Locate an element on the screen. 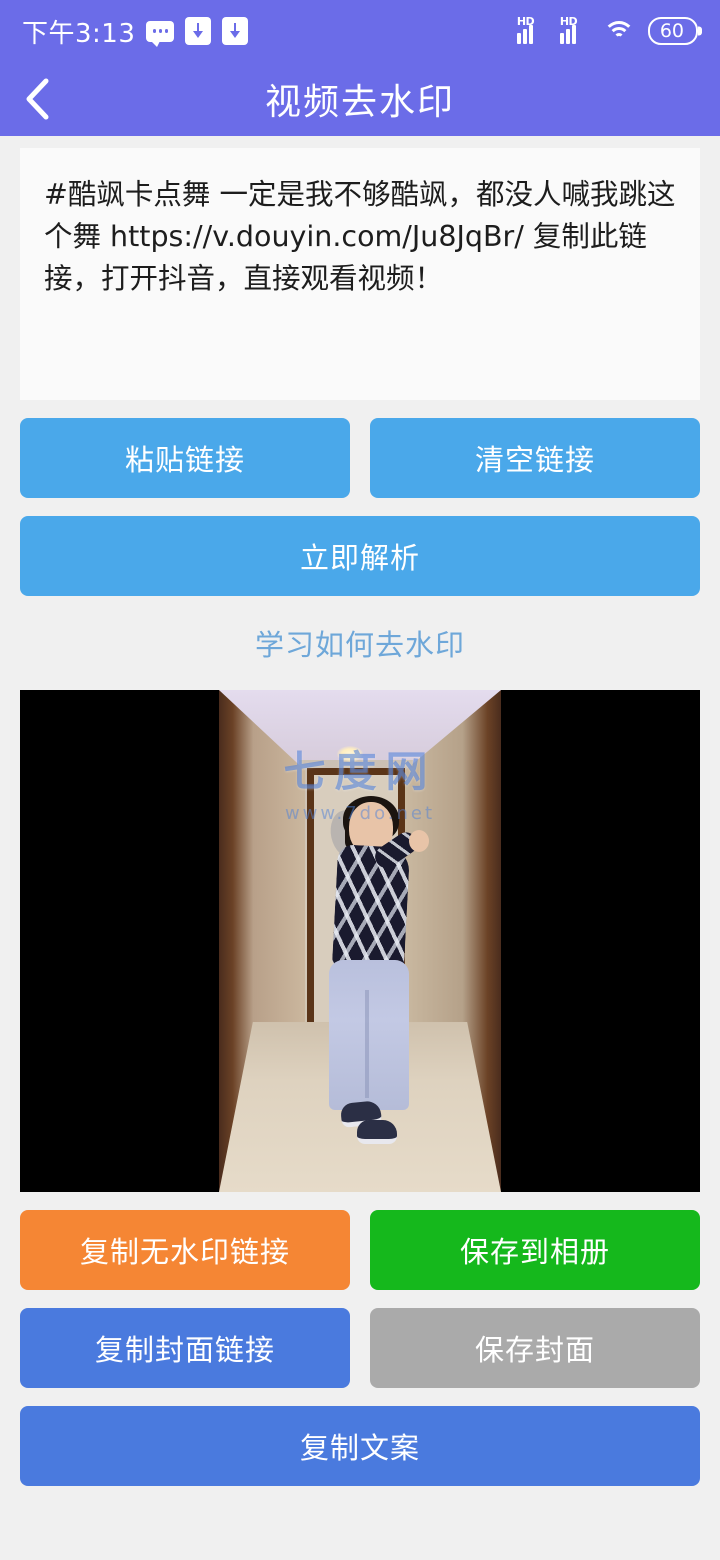 Image resolution: width=720 pixels, height=1560 pixels. message-icon is located at coordinates (160, 33).